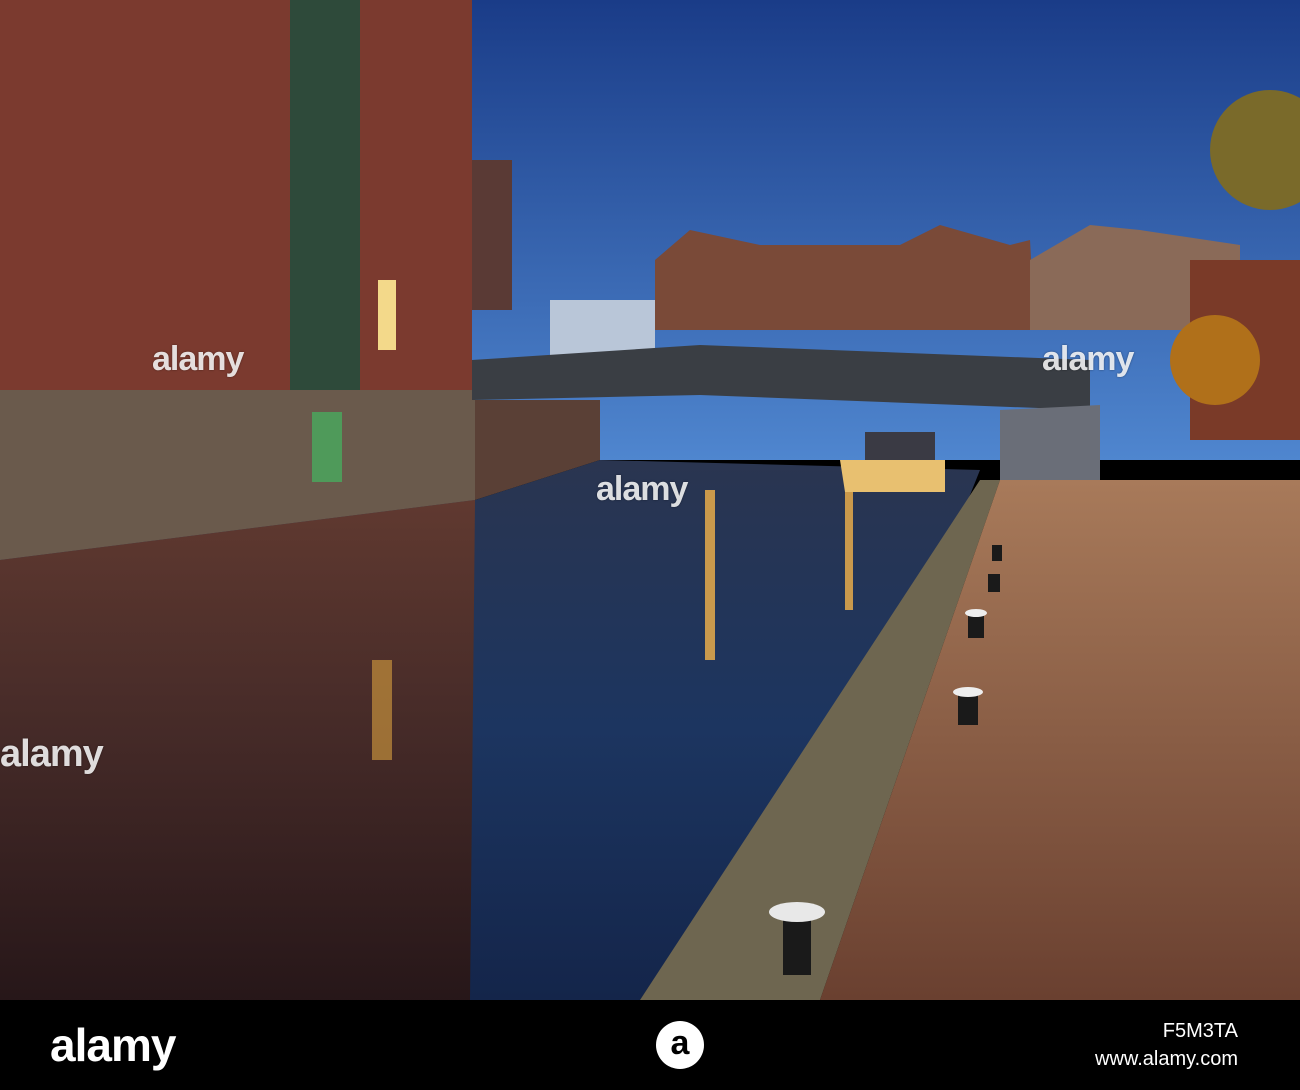 This screenshot has height=1090, width=1300. What do you see at coordinates (892, 476) in the screenshot?
I see `moored-boat` at bounding box center [892, 476].